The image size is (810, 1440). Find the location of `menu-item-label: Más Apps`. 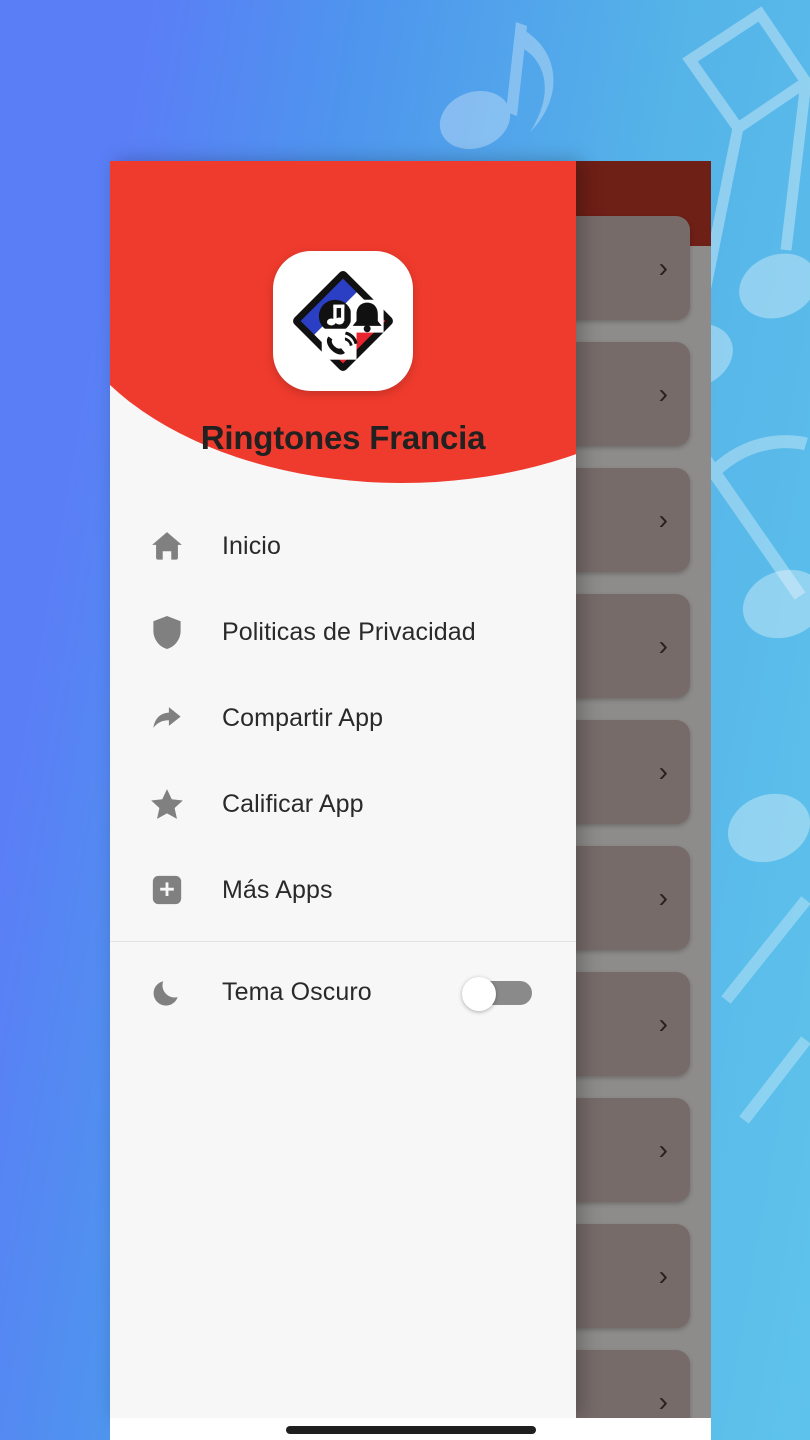

menu-item-label: Más Apps is located at coordinates (277, 889).